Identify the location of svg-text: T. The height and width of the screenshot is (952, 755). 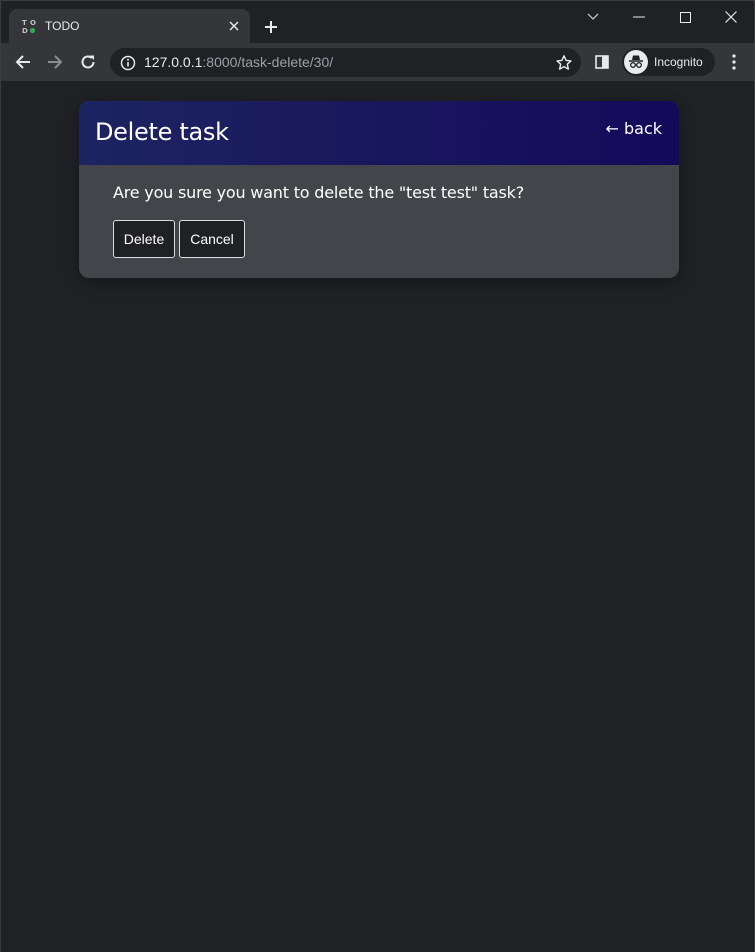
(24, 23).